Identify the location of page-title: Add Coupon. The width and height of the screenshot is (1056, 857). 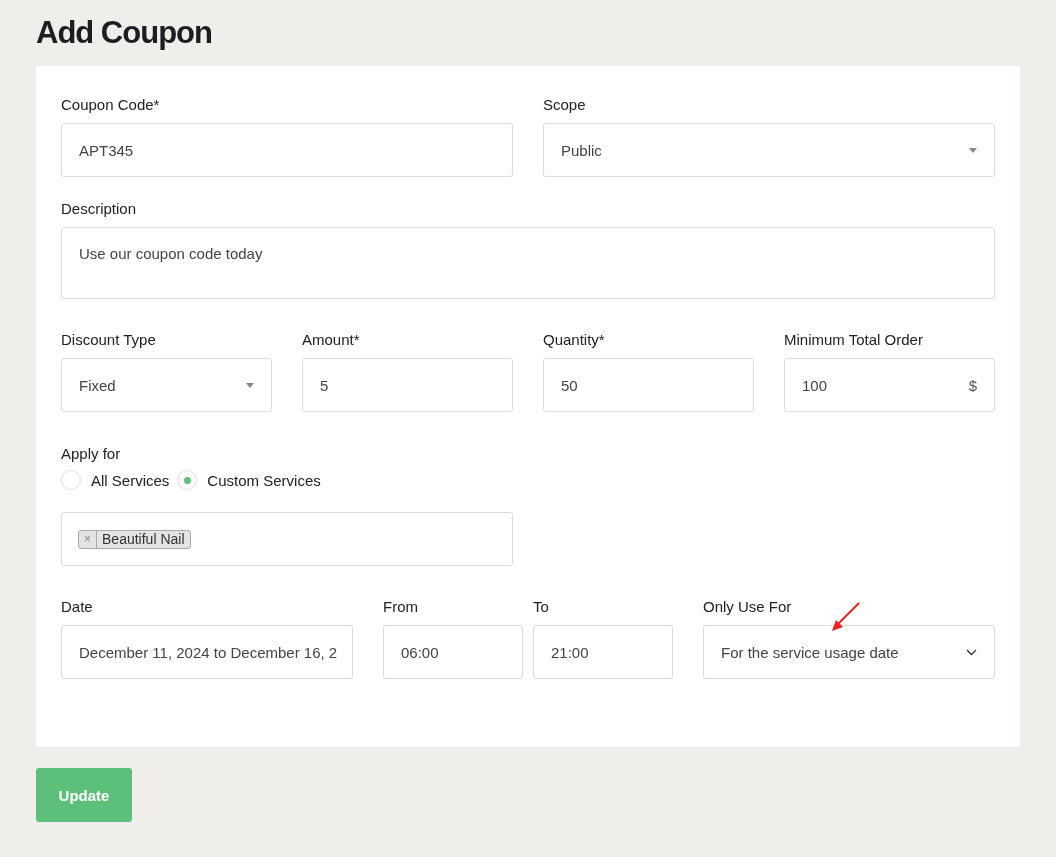
(124, 33).